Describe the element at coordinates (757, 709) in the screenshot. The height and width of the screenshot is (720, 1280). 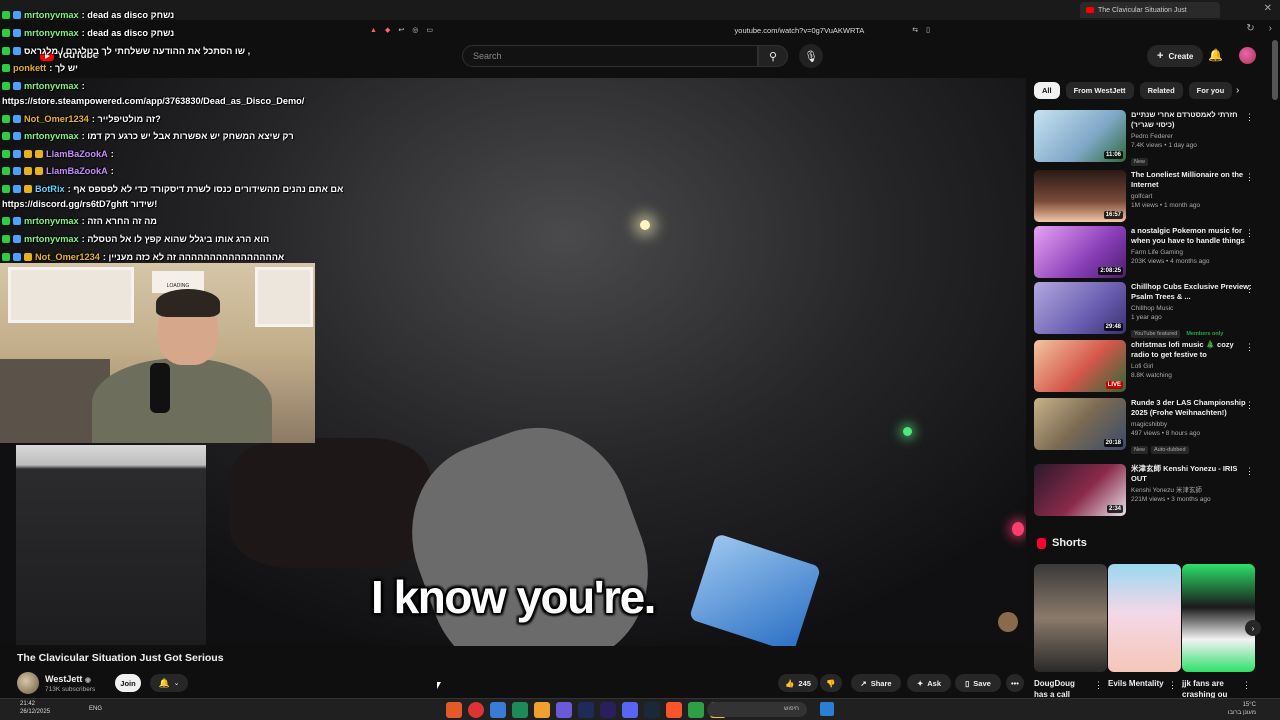
I see `taskbar-search: חיפוש` at that location.